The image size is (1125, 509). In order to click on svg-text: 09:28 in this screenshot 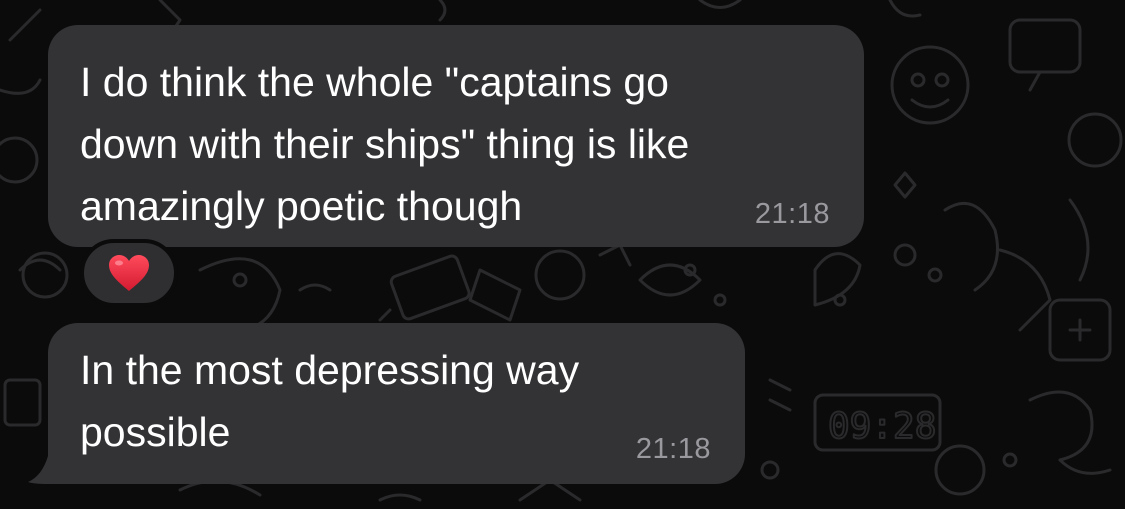, I will do `click(882, 426)`.